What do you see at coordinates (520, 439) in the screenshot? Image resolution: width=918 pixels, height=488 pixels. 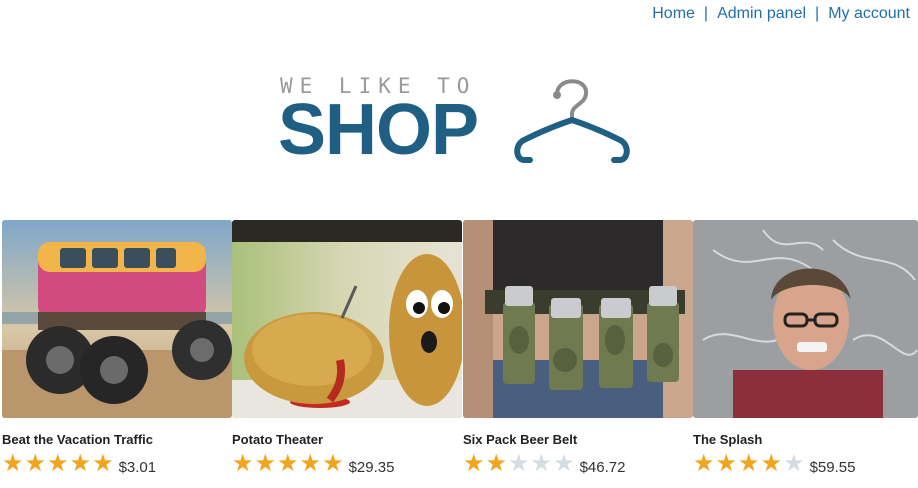 I see `product-name: Six Pack Beer Belt` at bounding box center [520, 439].